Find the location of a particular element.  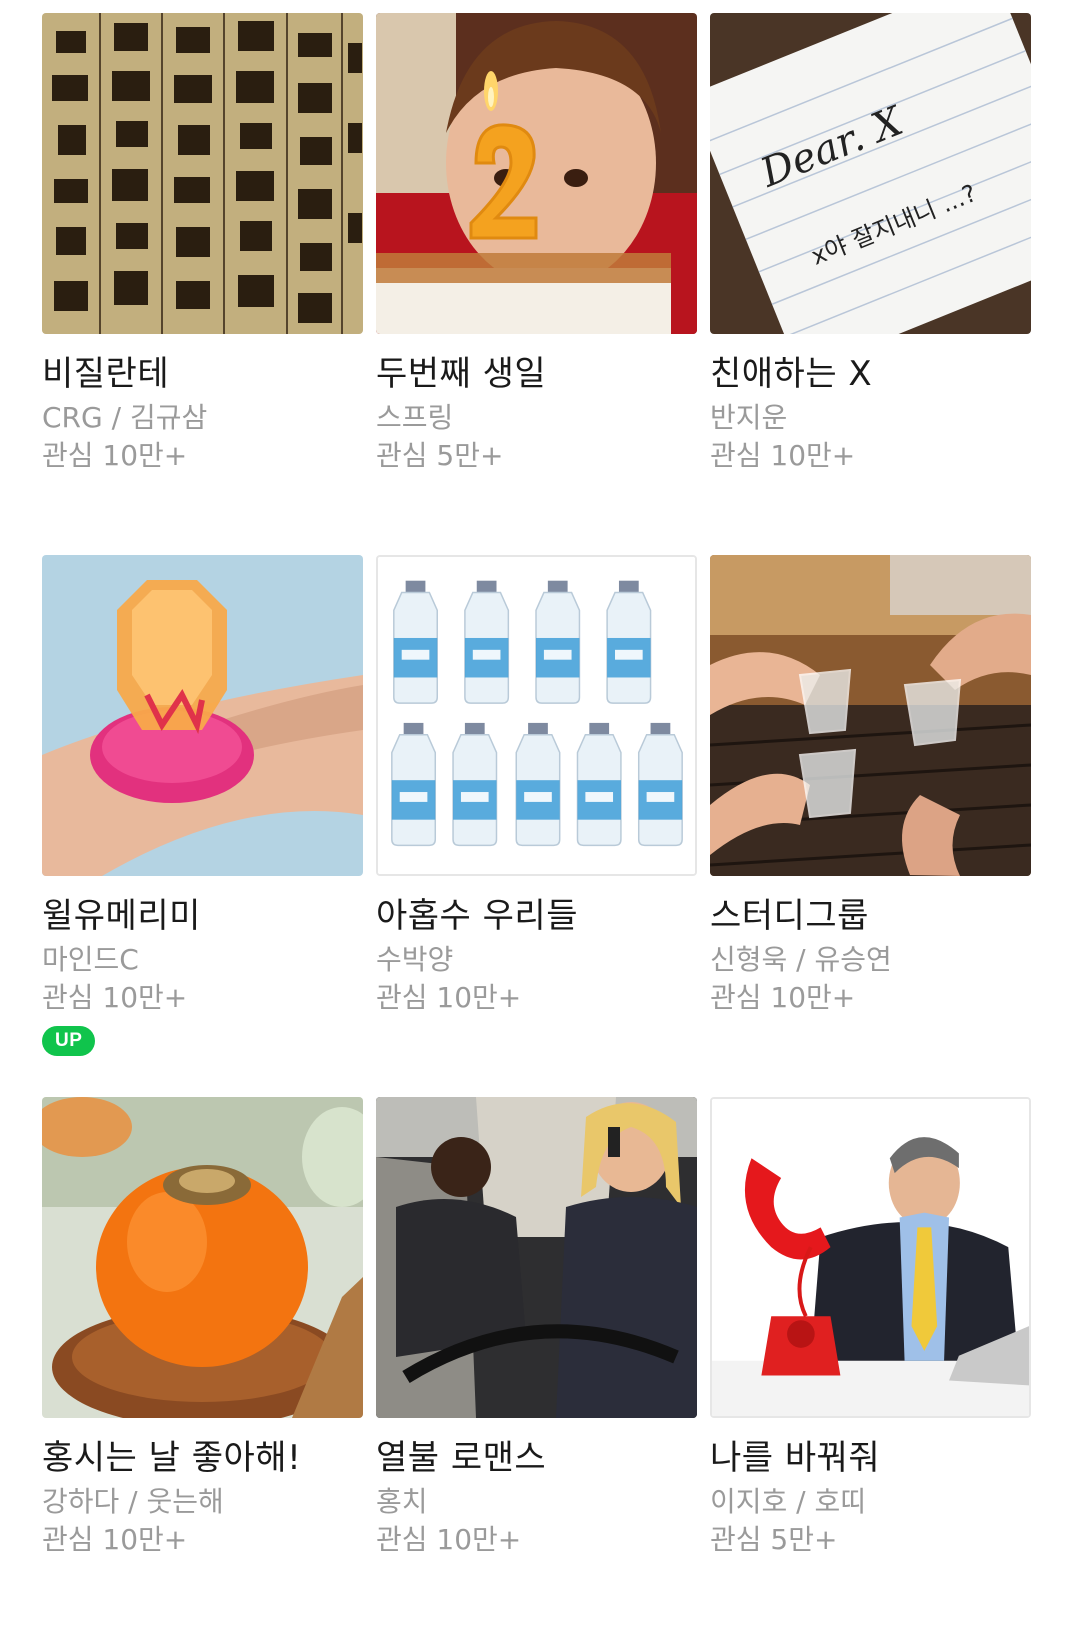

comic-author: 신형욱 / 유승연 is located at coordinates (801, 959).